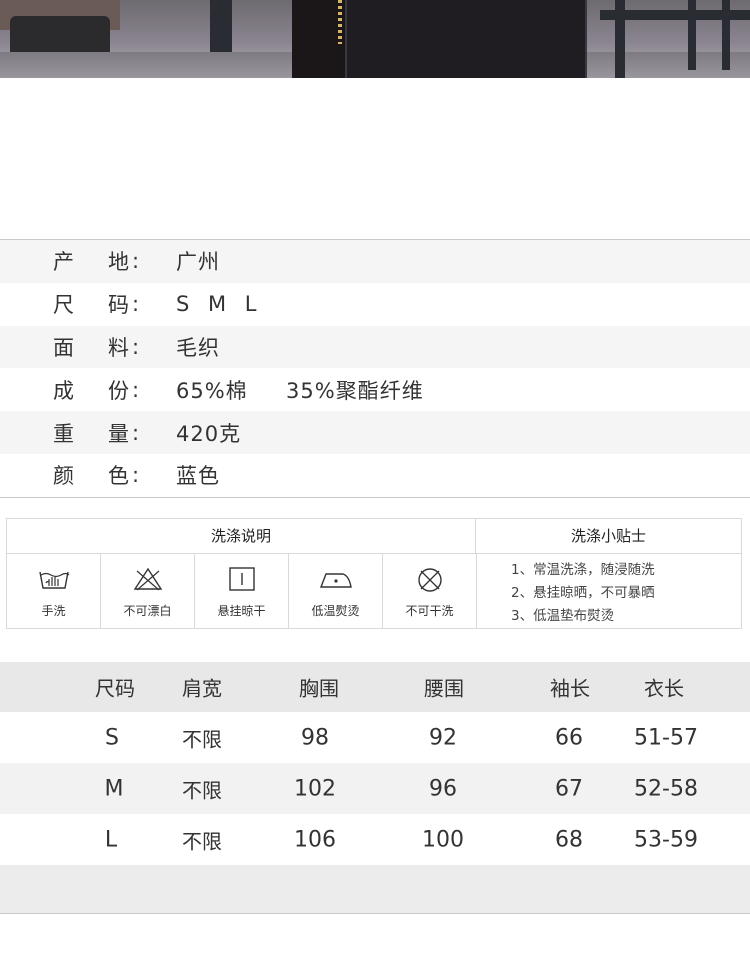 This screenshot has width=750, height=959. Describe the element at coordinates (241, 611) in the screenshot. I see `care-label: 悬挂晾干` at that location.